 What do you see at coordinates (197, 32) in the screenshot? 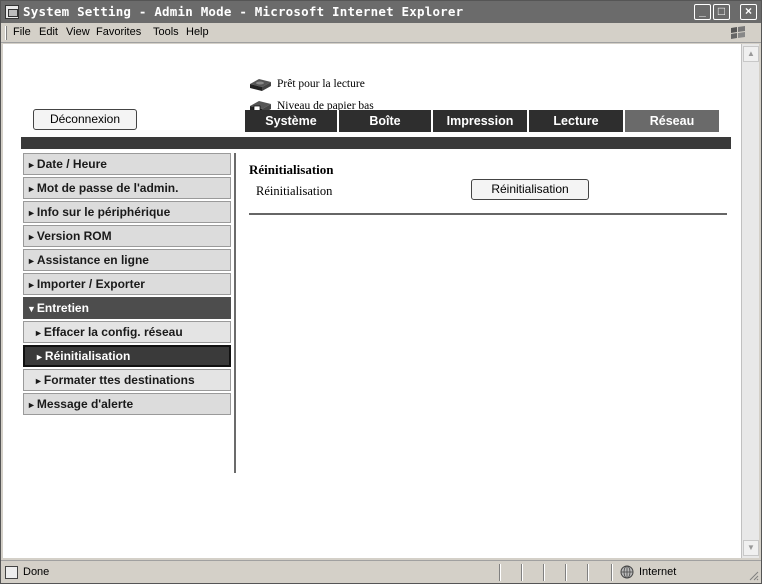
I see `menu-help: Help` at bounding box center [197, 32].